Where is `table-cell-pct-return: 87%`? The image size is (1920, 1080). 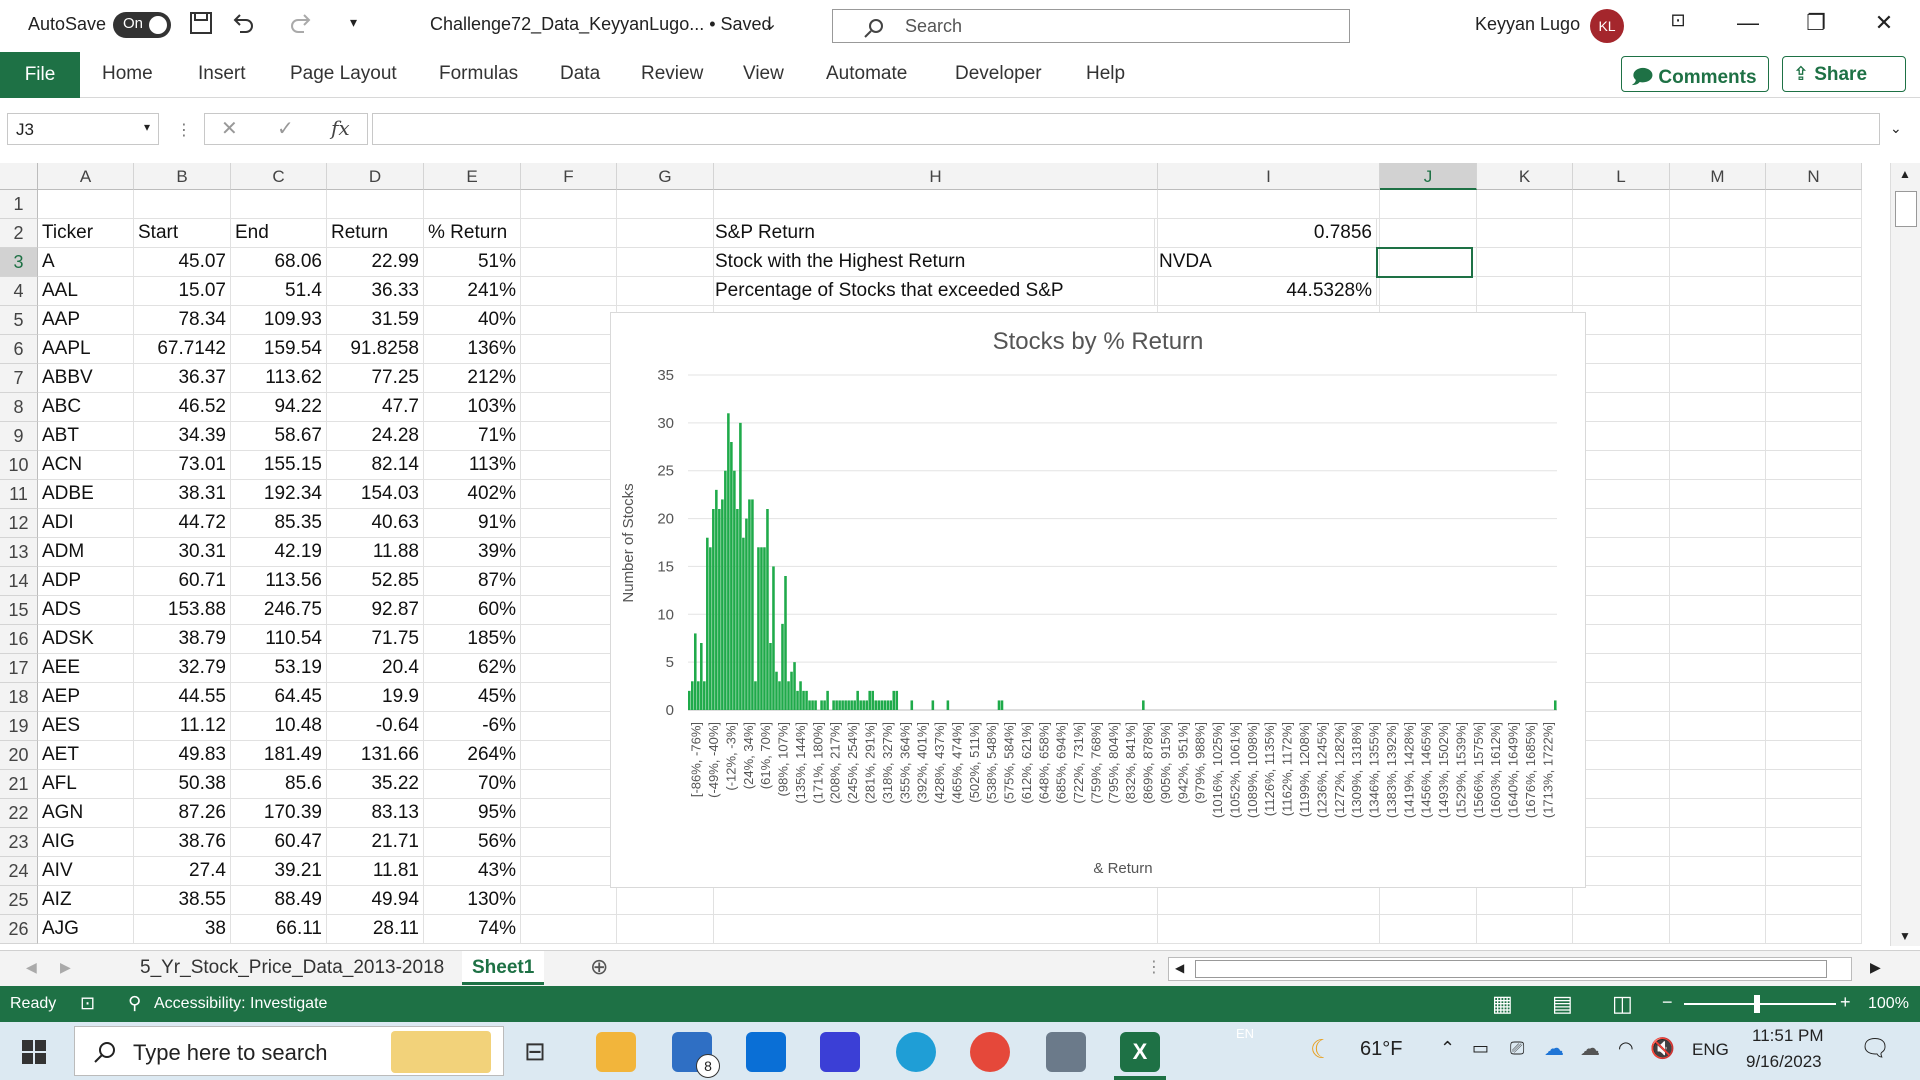 table-cell-pct-return: 87% is located at coordinates (472, 581).